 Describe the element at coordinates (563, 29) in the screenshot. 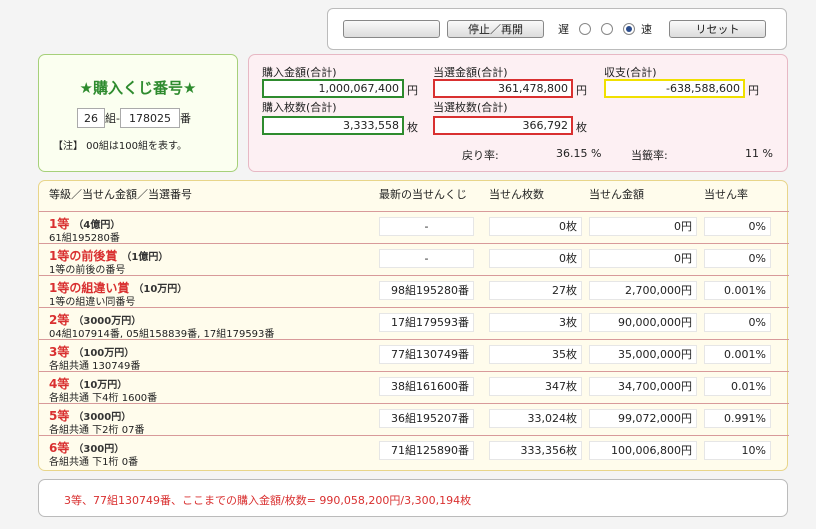

I see `slow-label: 遅` at that location.